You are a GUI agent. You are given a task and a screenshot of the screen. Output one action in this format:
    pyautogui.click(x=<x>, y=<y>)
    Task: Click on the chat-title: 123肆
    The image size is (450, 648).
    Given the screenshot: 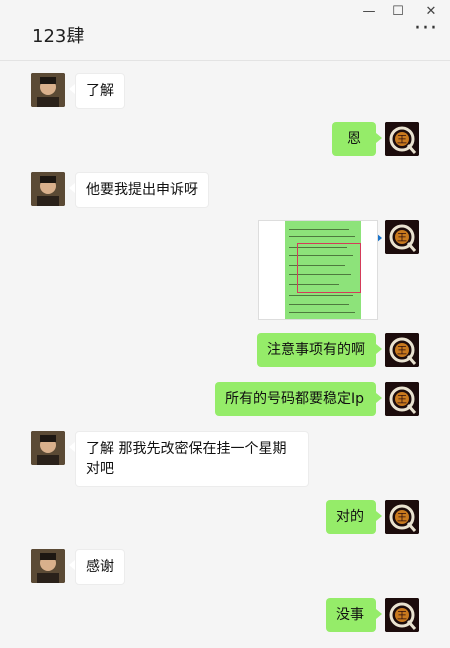 What is the action you would take?
    pyautogui.click(x=58, y=36)
    